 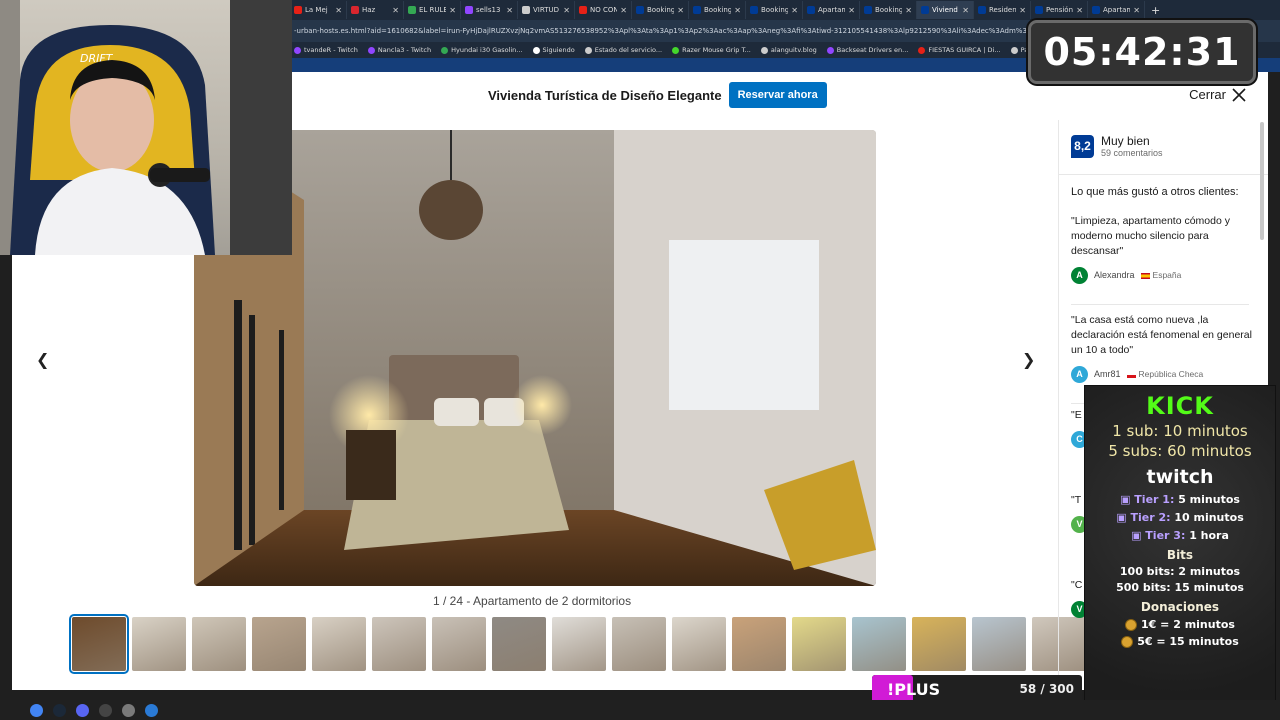 I want to click on close-button: Cerrar, so click(x=1217, y=94).